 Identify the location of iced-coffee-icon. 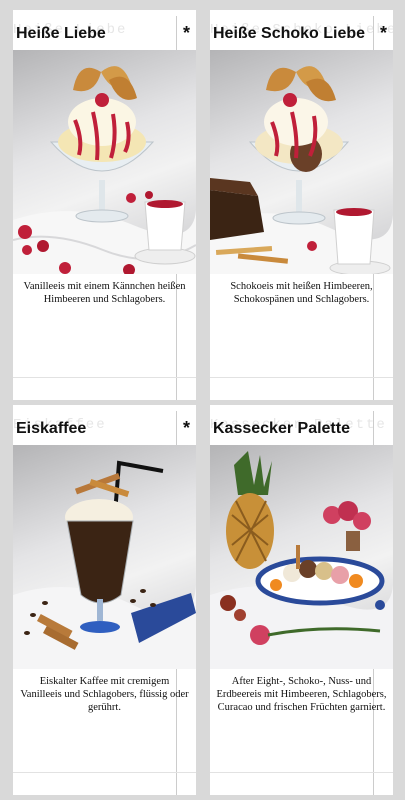
(104, 557).